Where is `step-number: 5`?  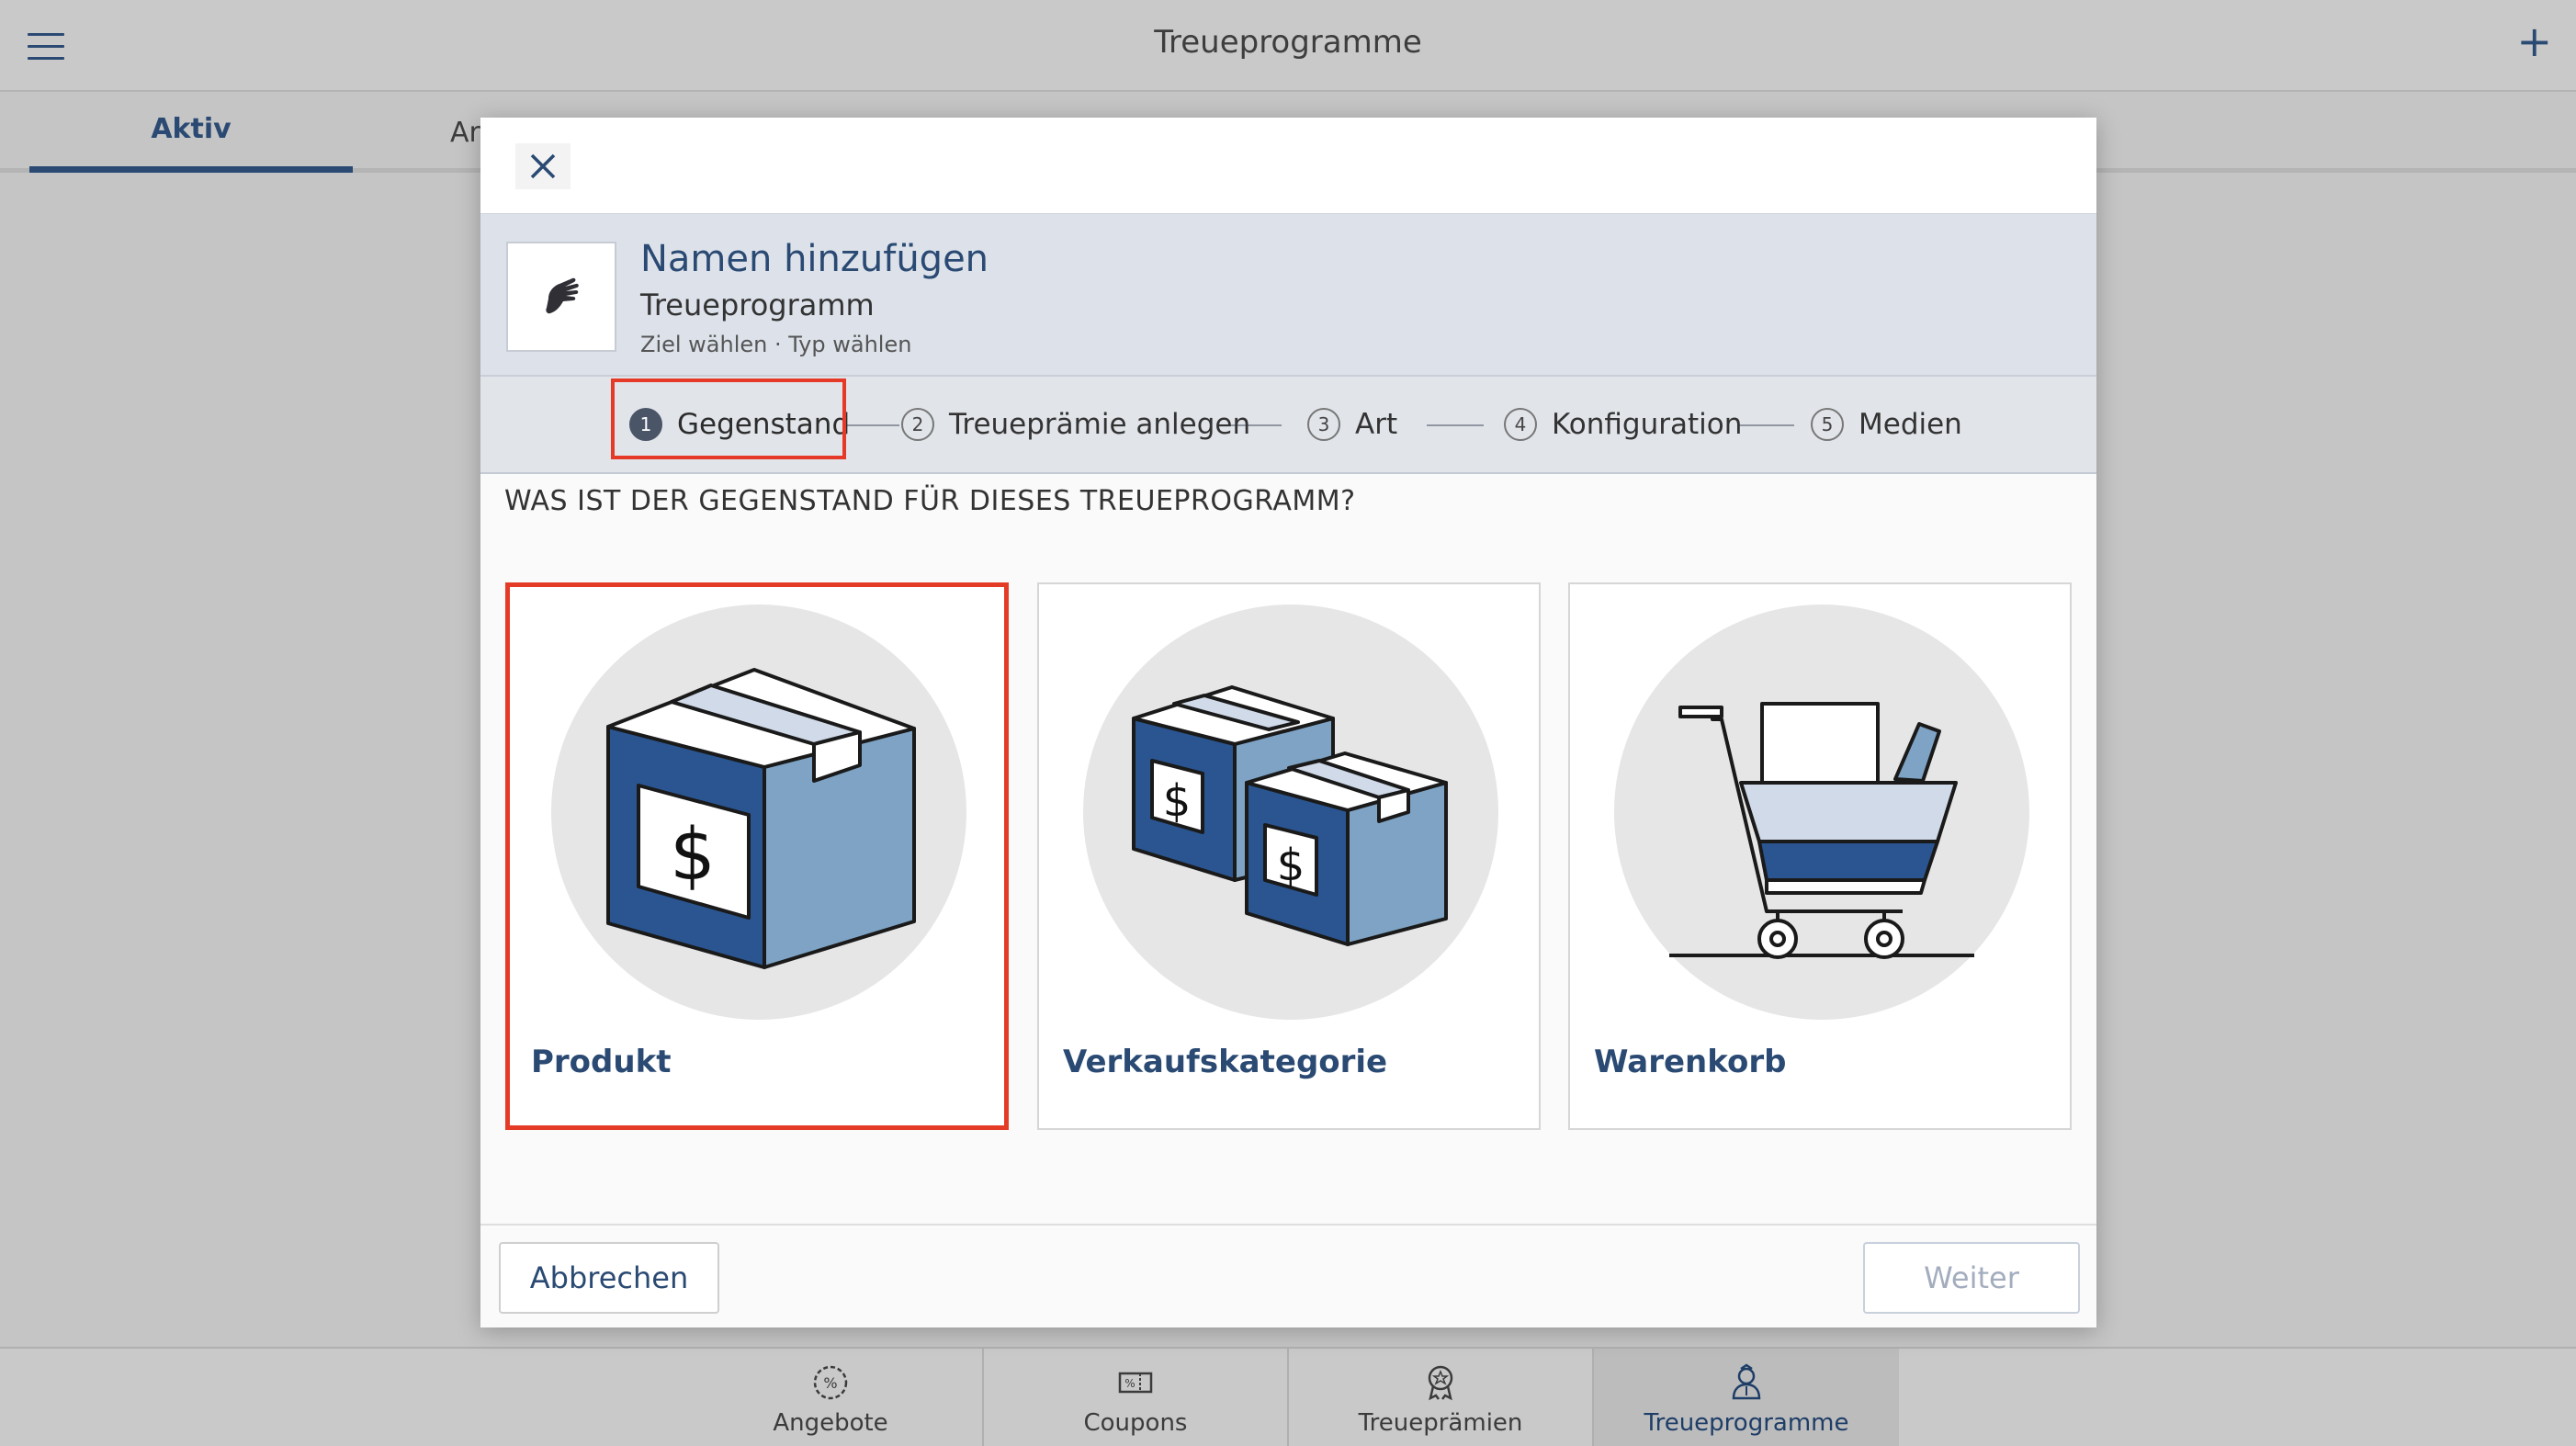
step-number: 5 is located at coordinates (1827, 424).